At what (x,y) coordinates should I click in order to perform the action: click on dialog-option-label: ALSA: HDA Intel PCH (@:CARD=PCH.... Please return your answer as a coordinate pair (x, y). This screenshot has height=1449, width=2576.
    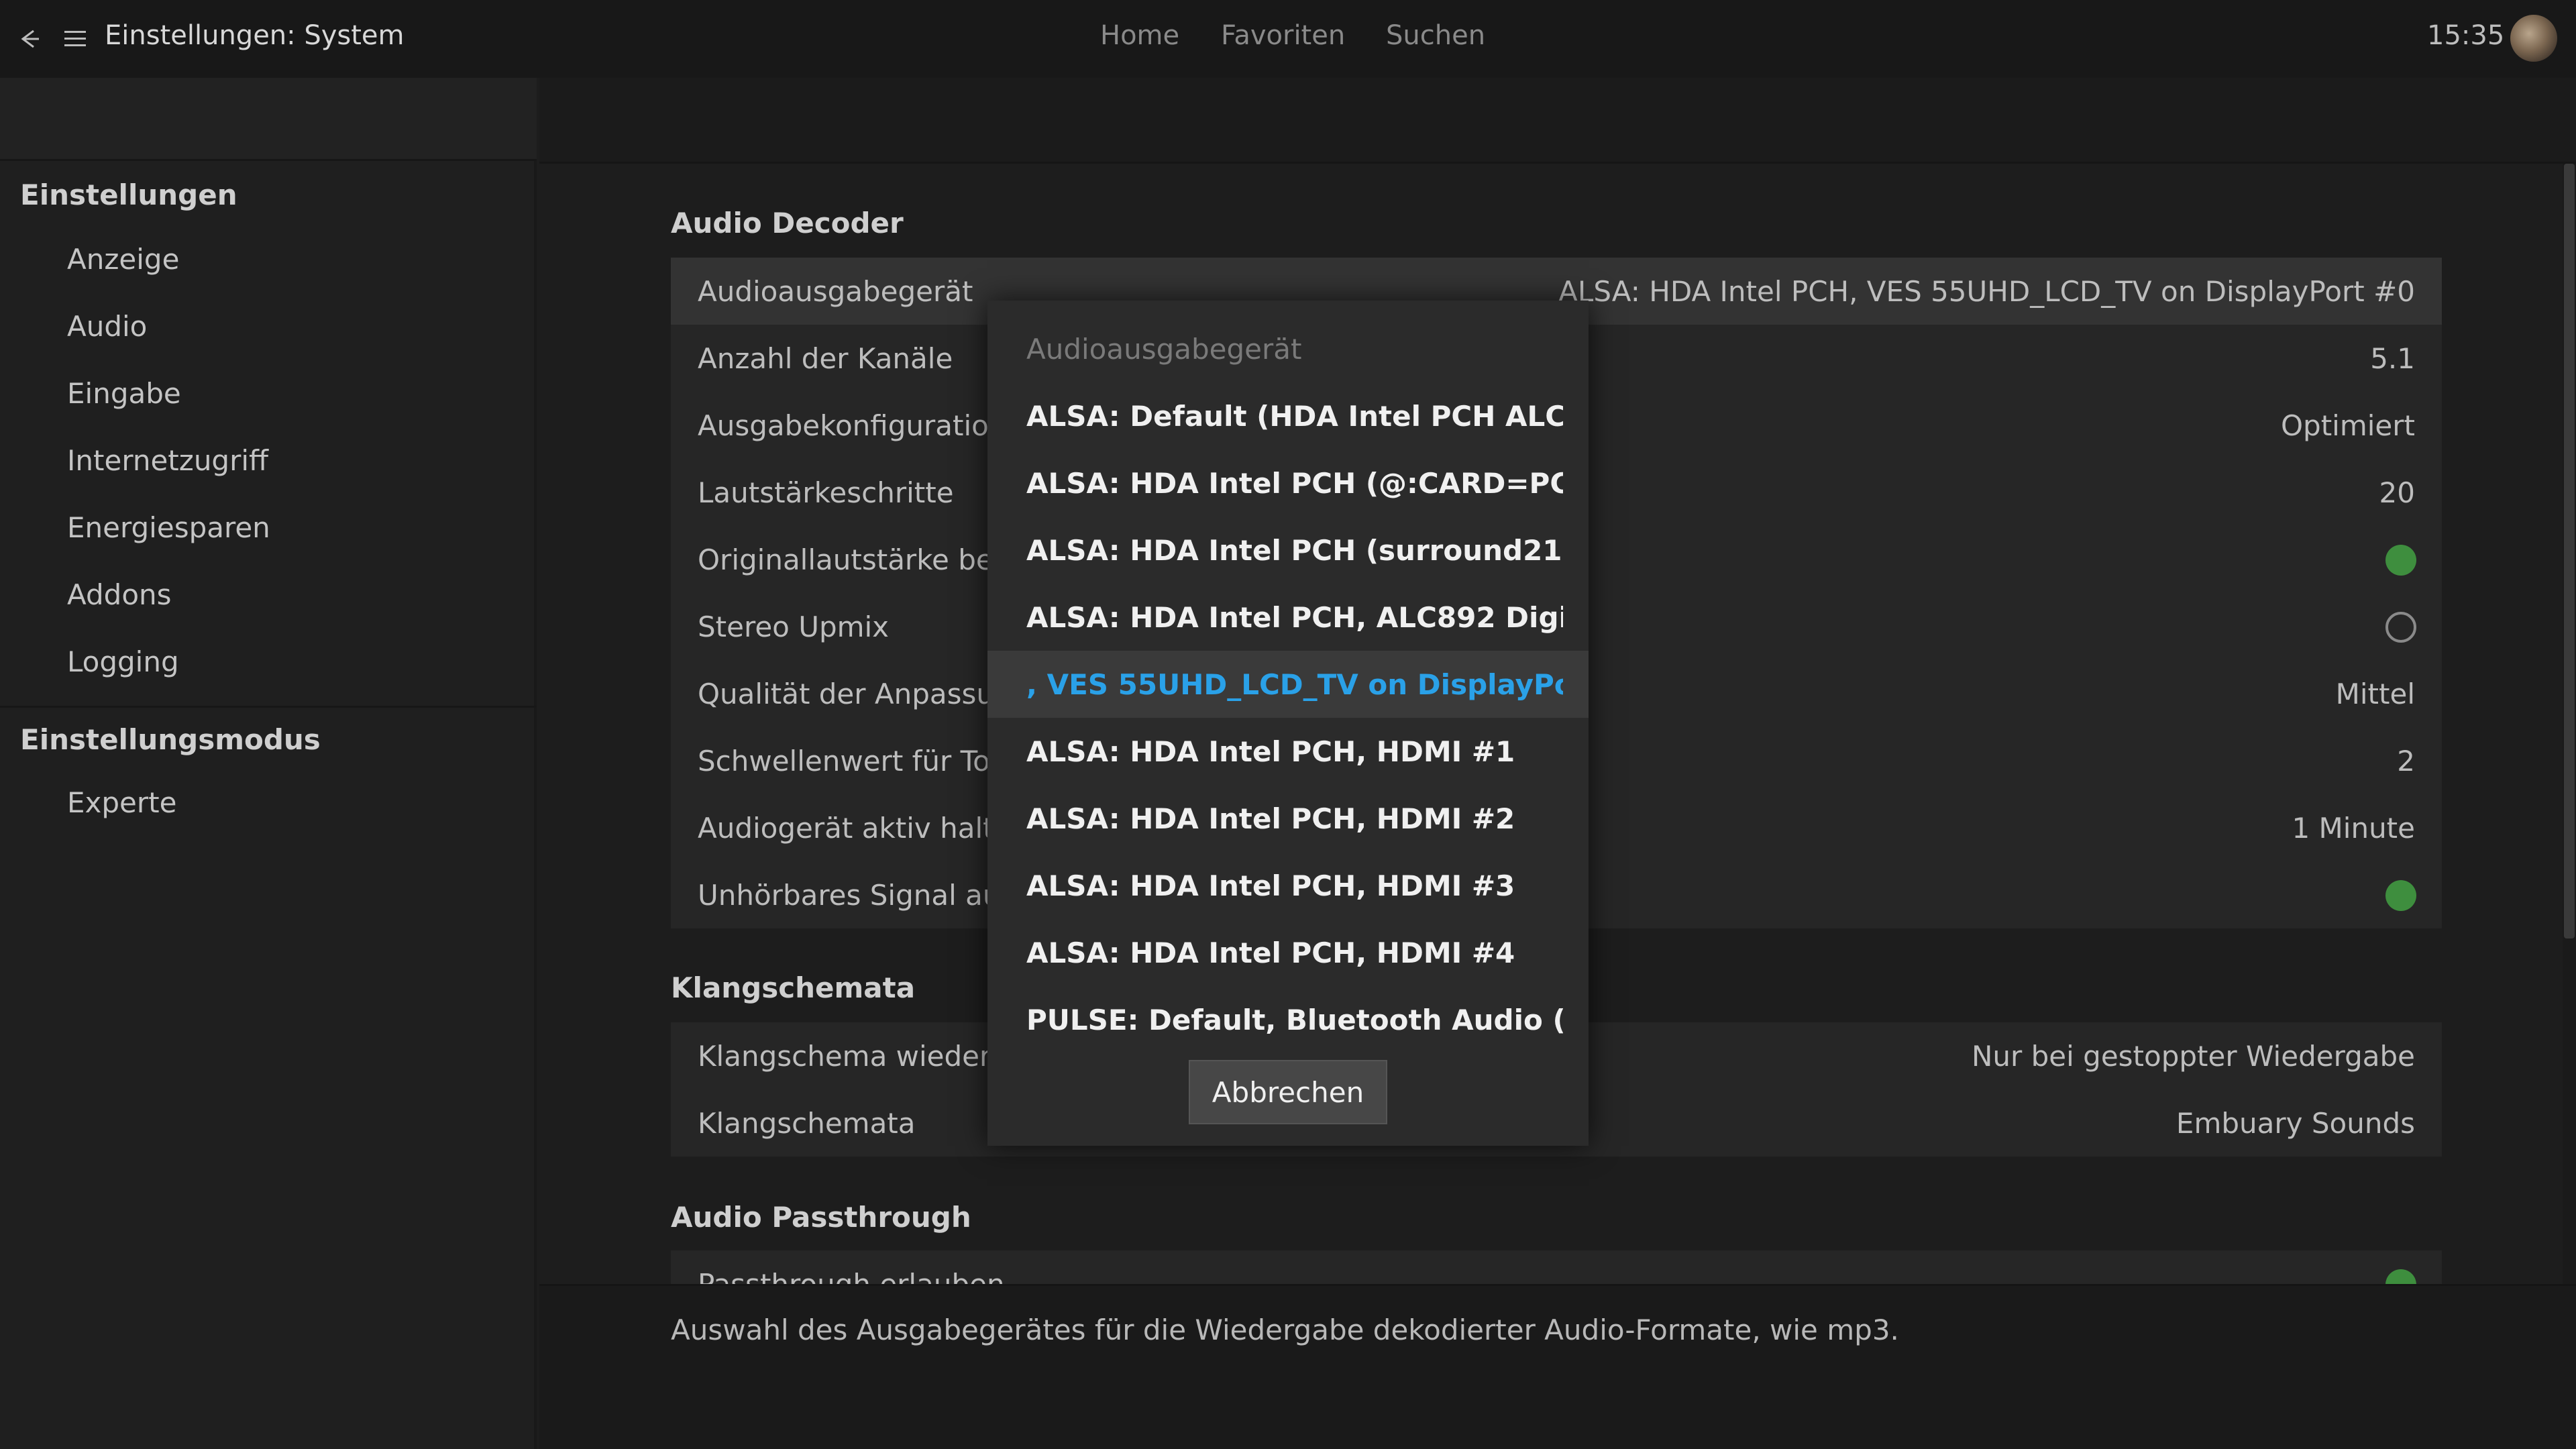
    Looking at the image, I should click on (1294, 483).